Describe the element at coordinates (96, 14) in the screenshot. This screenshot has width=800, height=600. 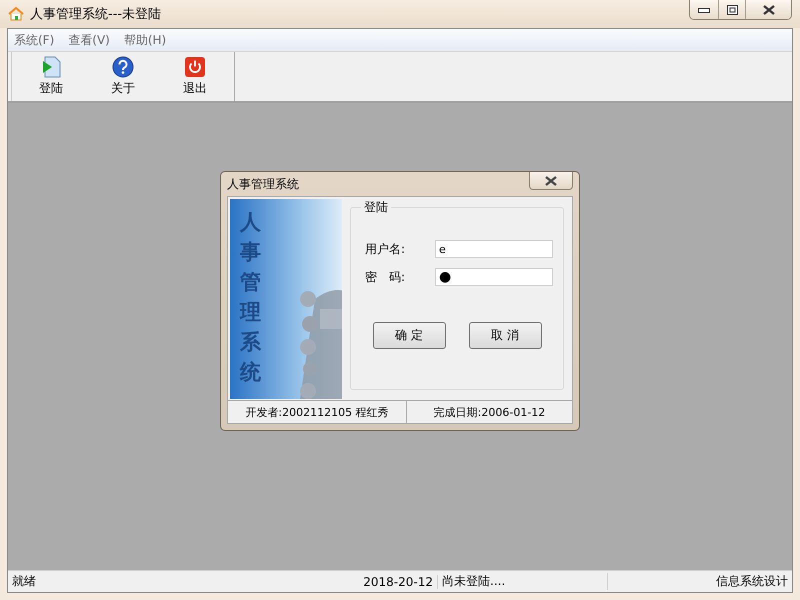
I see `window-title: 人事管理系统---未登陆` at that location.